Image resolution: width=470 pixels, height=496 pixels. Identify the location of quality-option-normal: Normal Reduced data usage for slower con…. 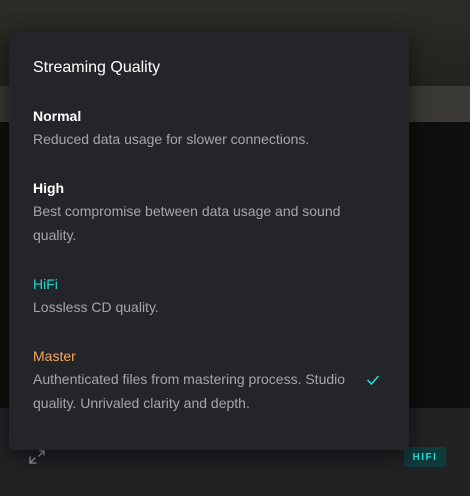
(209, 128).